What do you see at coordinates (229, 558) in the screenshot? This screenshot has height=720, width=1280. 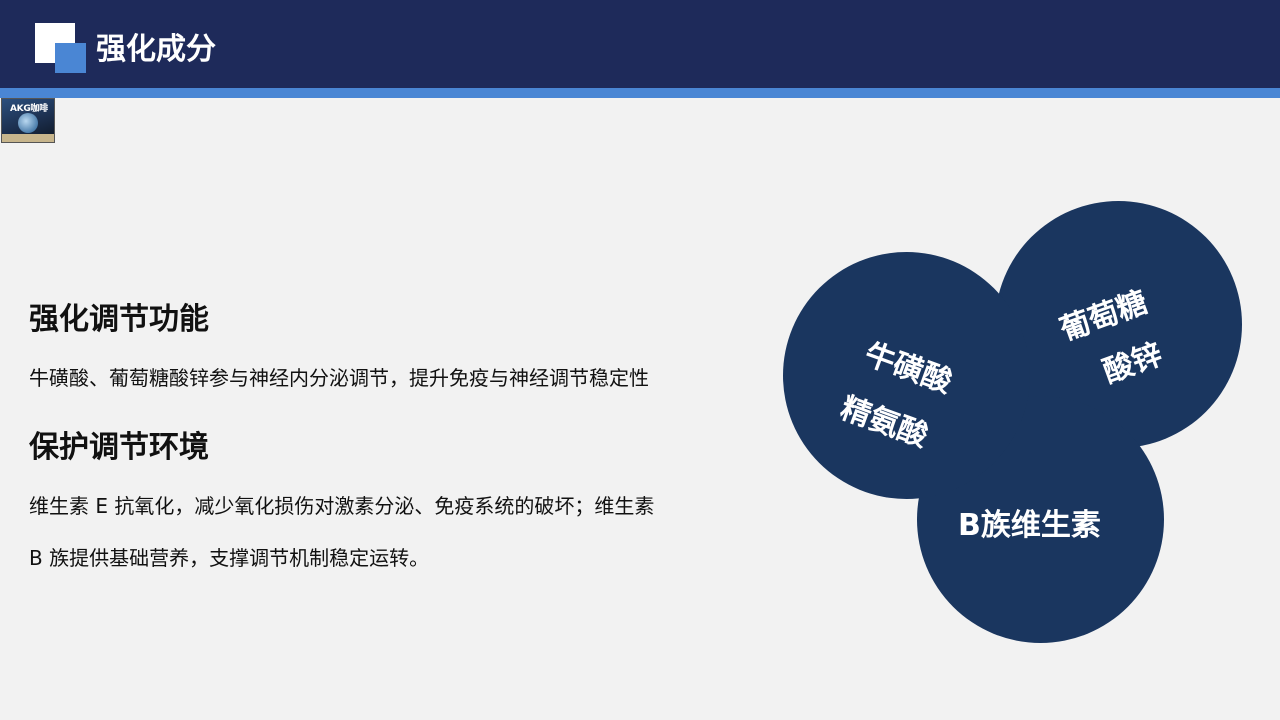 I see `section-body-line: B 族提供基础营养，支撑调节机制稳定运转。` at bounding box center [229, 558].